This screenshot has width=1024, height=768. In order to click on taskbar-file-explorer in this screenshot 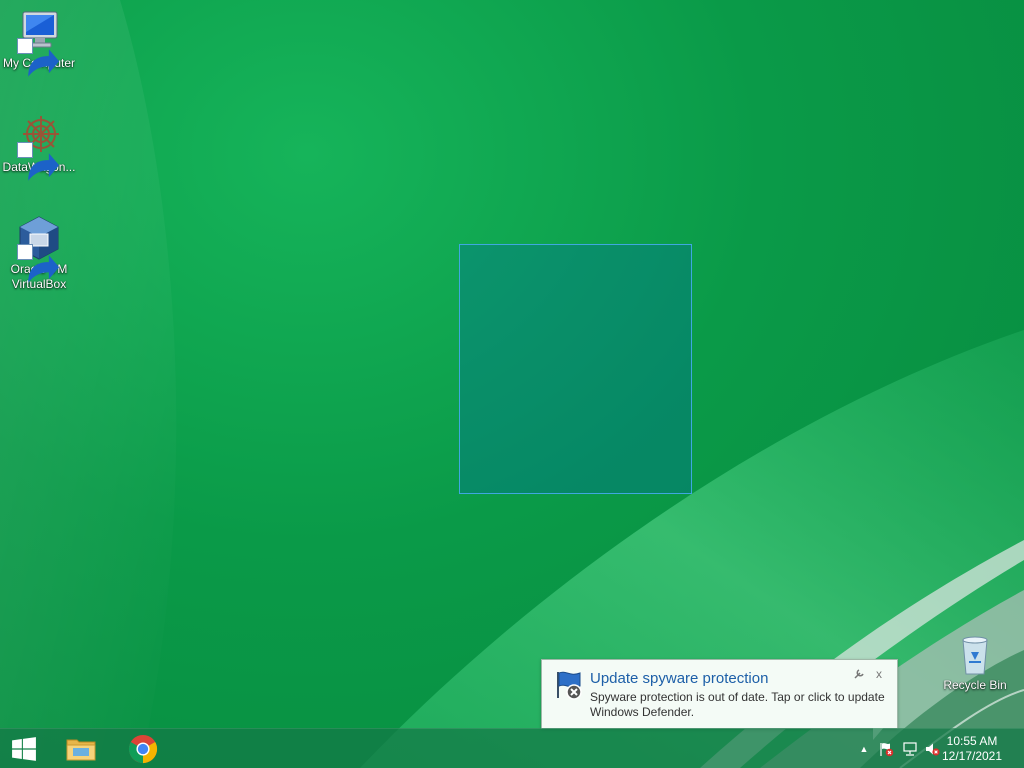, I will do `click(81, 748)`.